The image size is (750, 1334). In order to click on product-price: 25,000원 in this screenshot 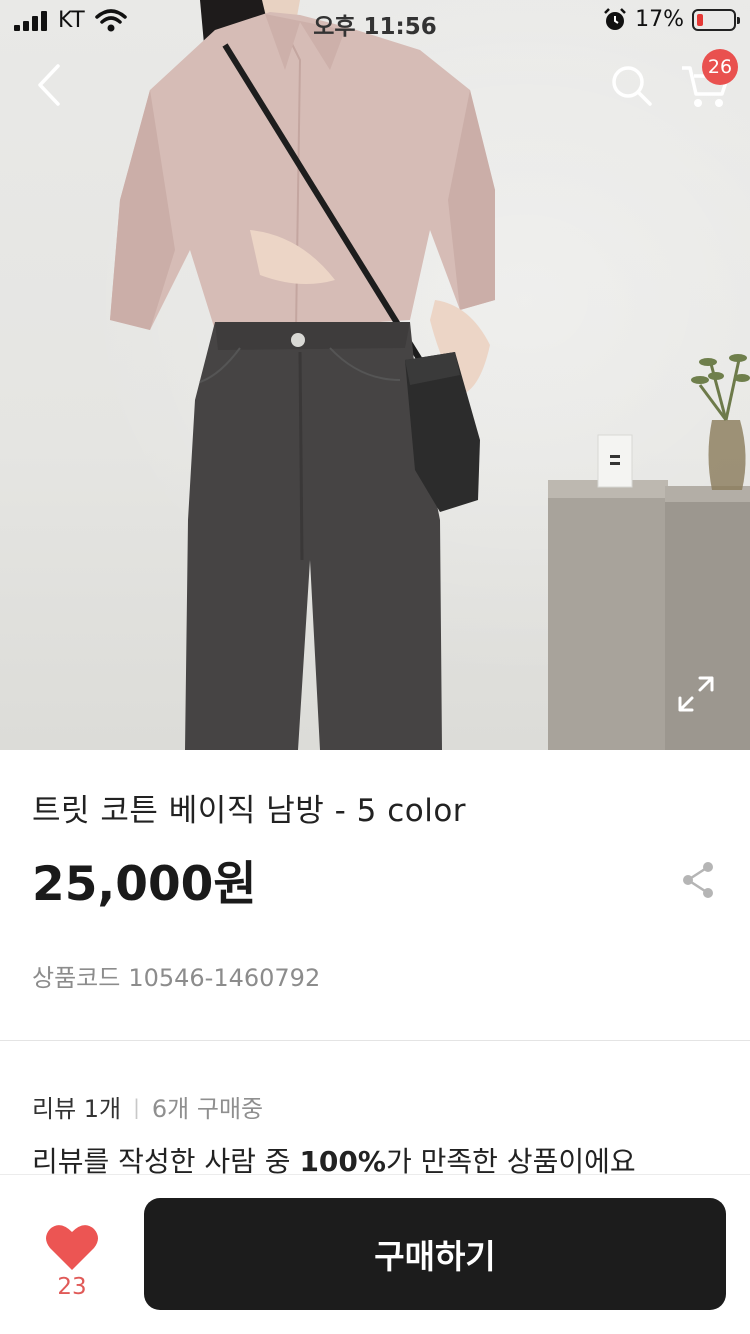, I will do `click(144, 884)`.